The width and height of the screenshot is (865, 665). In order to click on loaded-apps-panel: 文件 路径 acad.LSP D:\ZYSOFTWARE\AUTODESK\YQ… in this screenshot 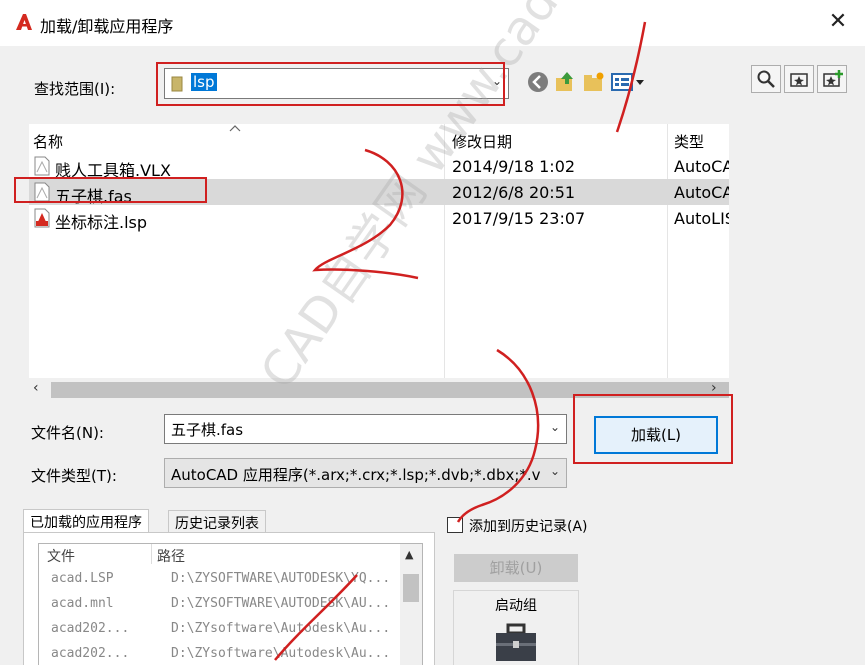, I will do `click(229, 598)`.